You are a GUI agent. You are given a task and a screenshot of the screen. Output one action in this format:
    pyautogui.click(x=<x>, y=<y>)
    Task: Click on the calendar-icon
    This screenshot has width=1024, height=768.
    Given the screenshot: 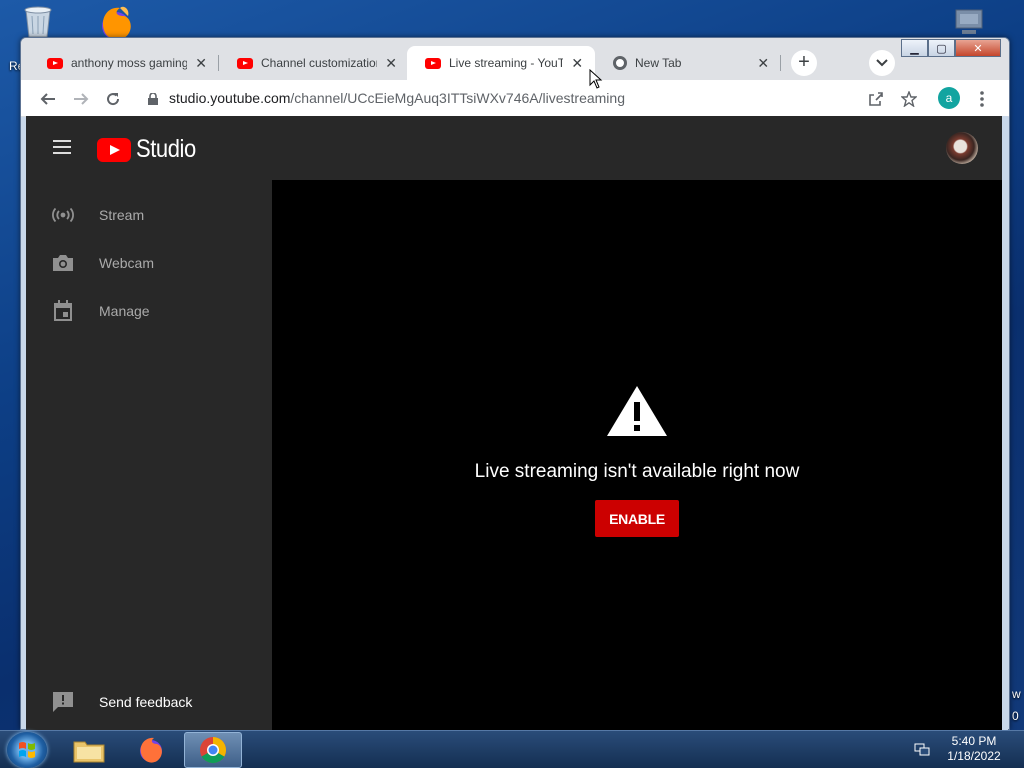 What is the action you would take?
    pyautogui.click(x=63, y=311)
    